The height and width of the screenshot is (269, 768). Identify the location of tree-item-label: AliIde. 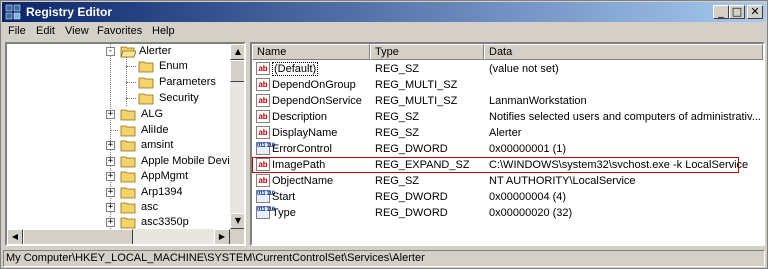
(155, 130).